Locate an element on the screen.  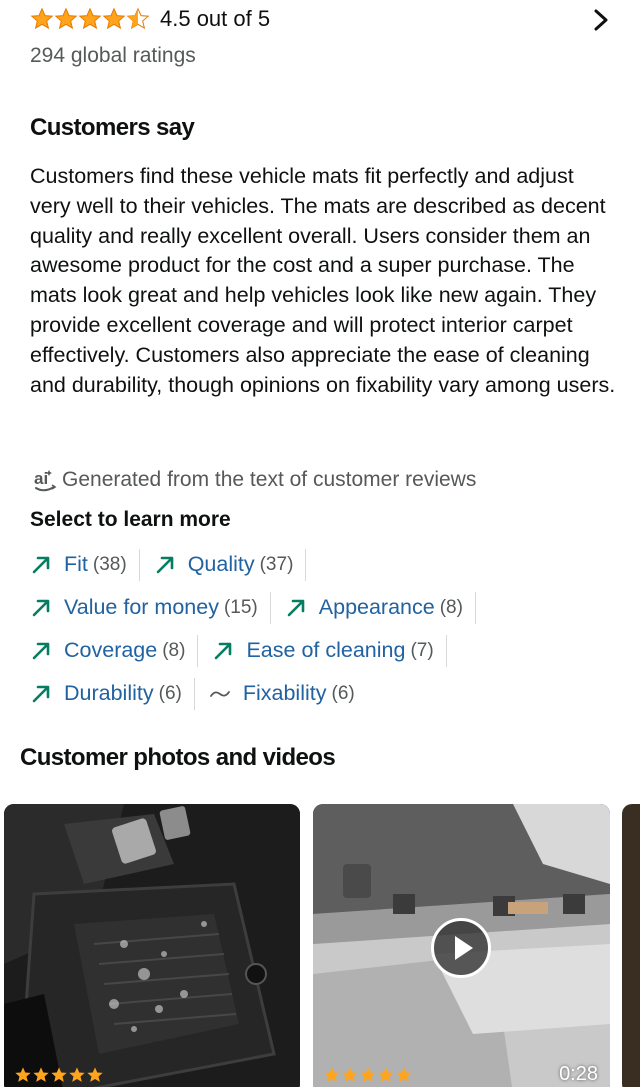
chip-label: Appearance is located at coordinates (376, 607).